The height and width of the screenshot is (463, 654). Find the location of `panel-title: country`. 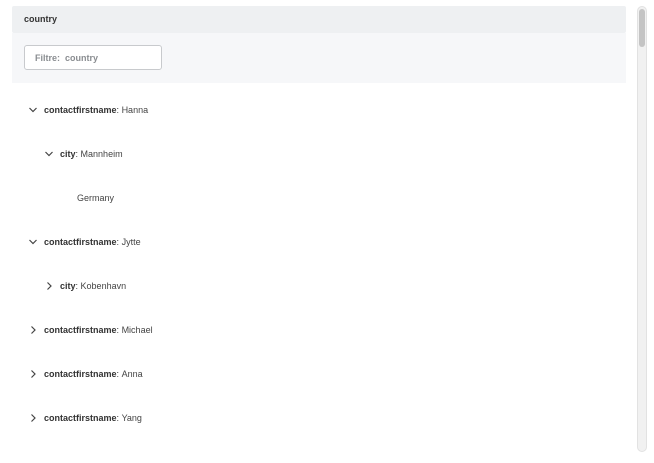

panel-title: country is located at coordinates (41, 19).